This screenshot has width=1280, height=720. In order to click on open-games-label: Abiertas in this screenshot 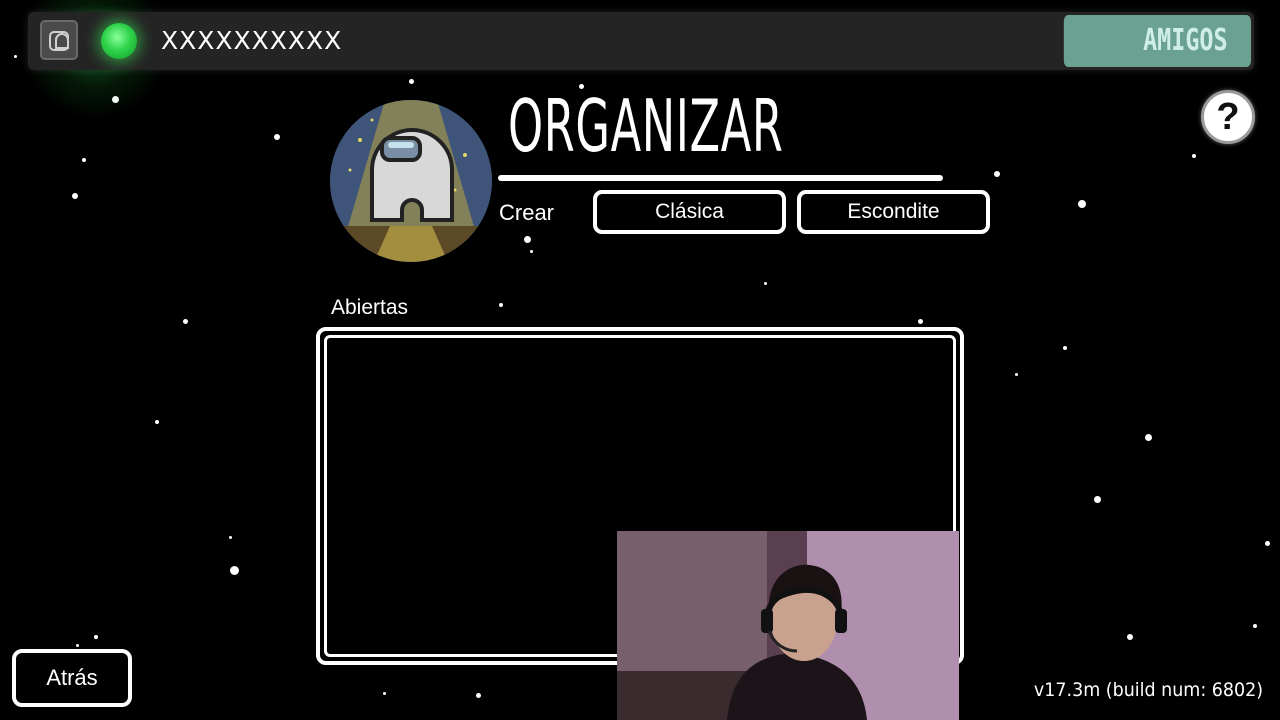, I will do `click(370, 307)`.